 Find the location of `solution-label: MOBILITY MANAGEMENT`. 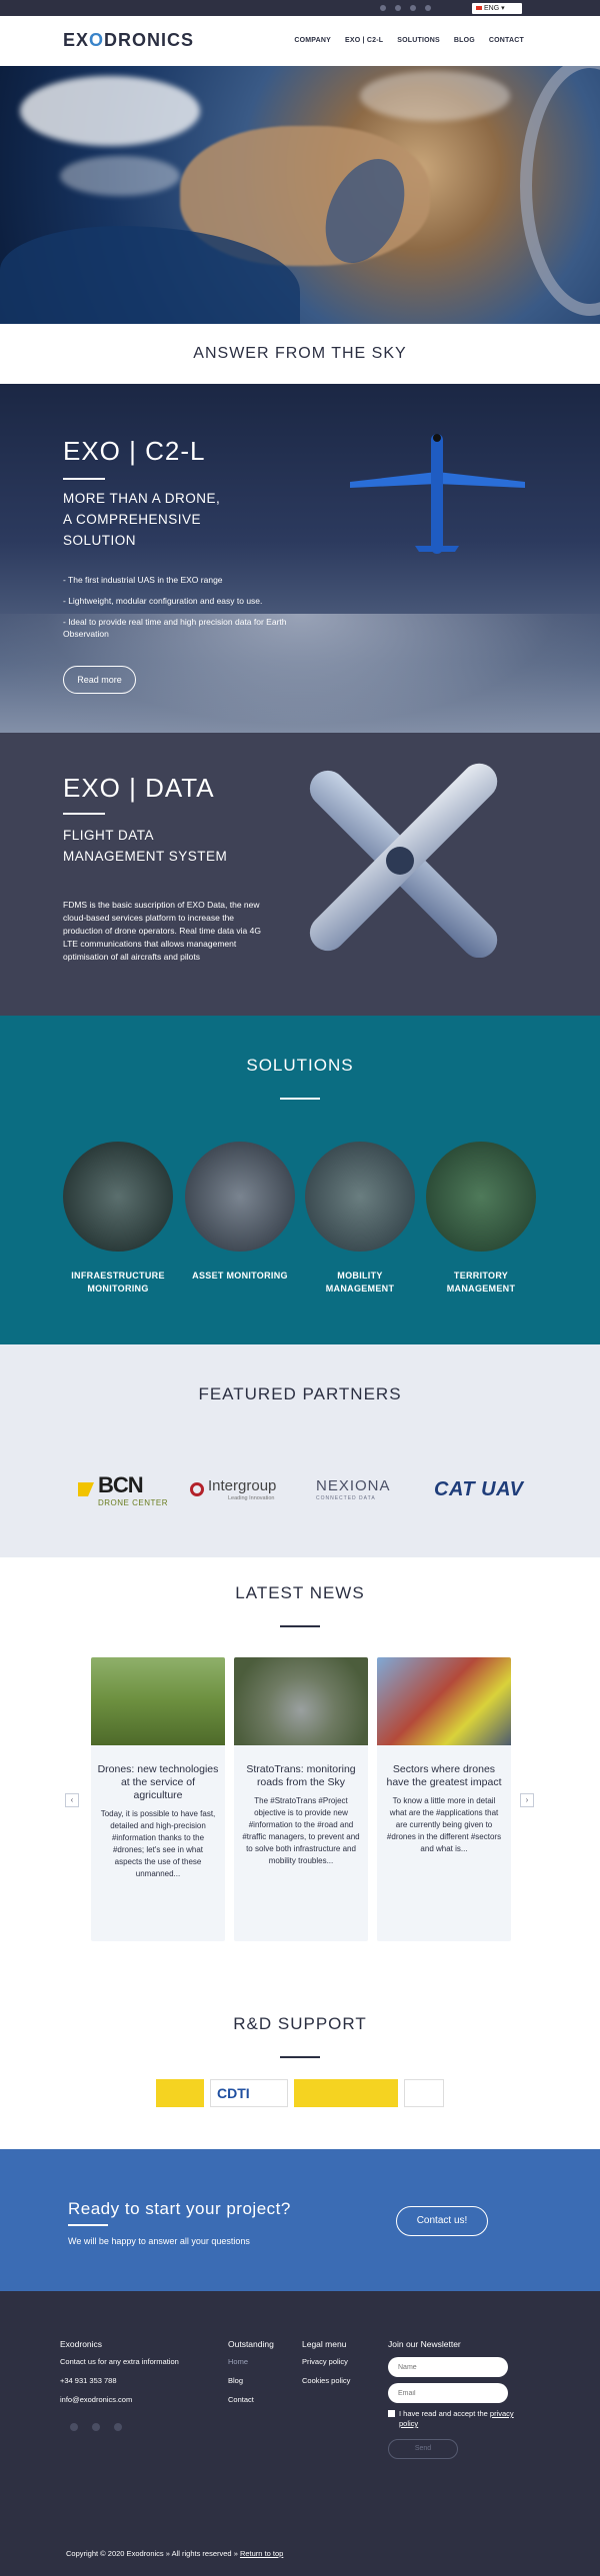

solution-label: MOBILITY MANAGEMENT is located at coordinates (360, 1282).